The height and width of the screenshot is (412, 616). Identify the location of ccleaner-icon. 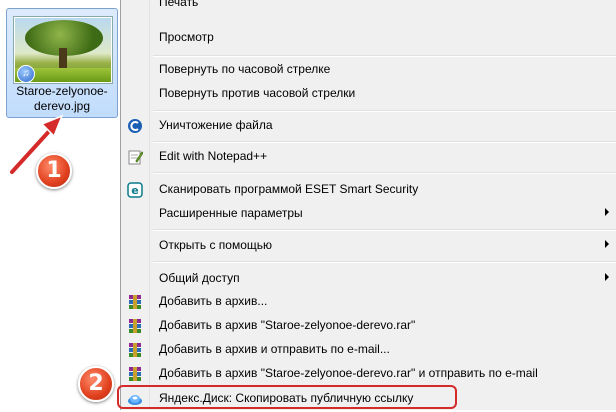
(135, 126).